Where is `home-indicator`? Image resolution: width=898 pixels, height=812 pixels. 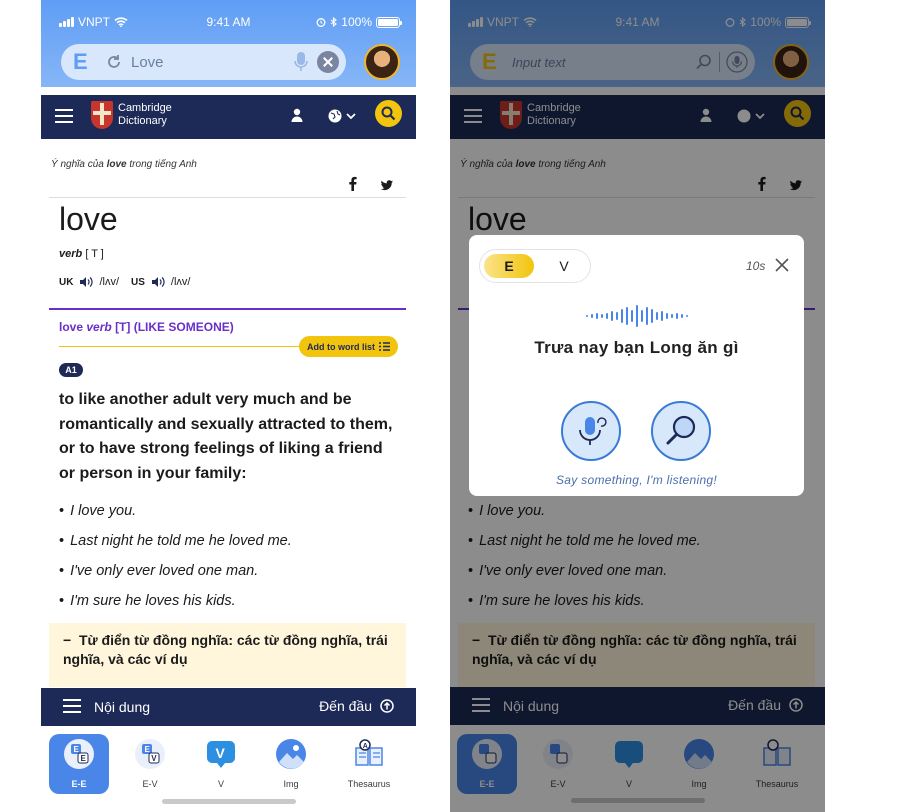 home-indicator is located at coordinates (229, 801).